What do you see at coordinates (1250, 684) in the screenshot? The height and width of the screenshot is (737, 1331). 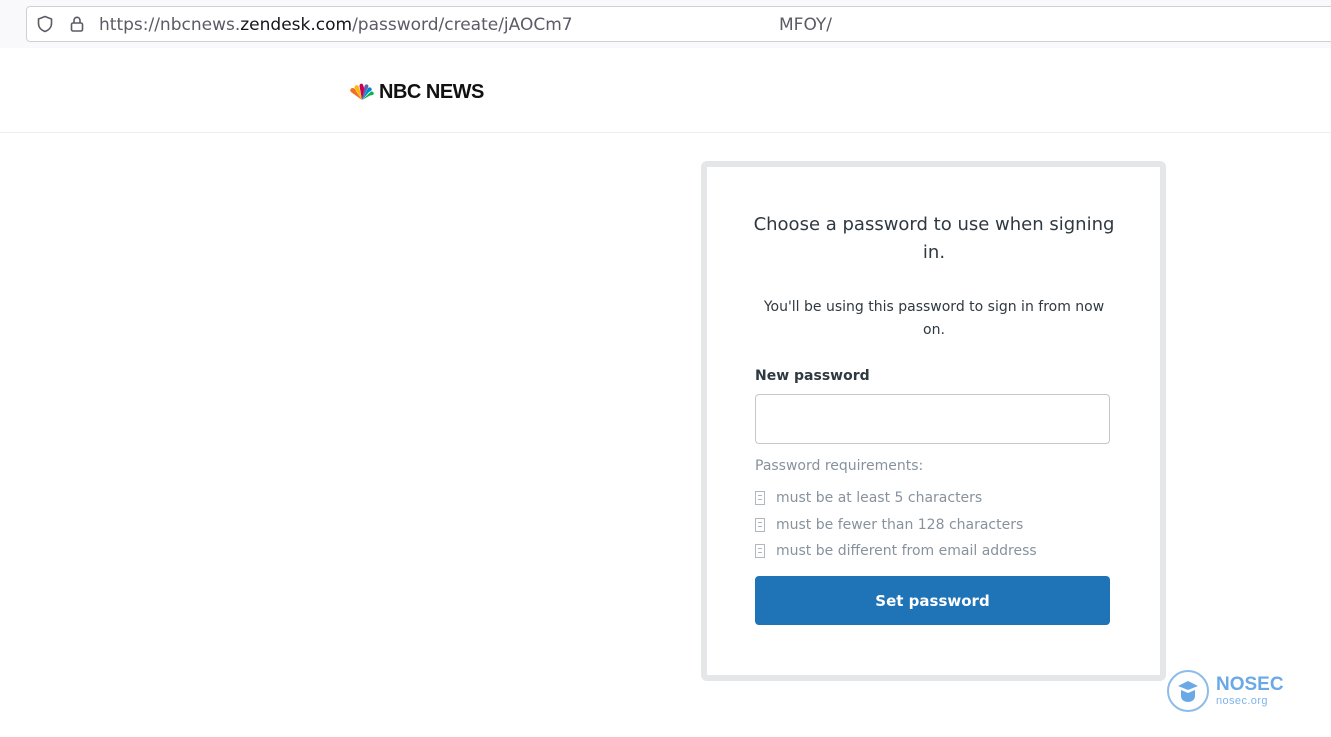 I see `watermark-name: NOSEC` at bounding box center [1250, 684].